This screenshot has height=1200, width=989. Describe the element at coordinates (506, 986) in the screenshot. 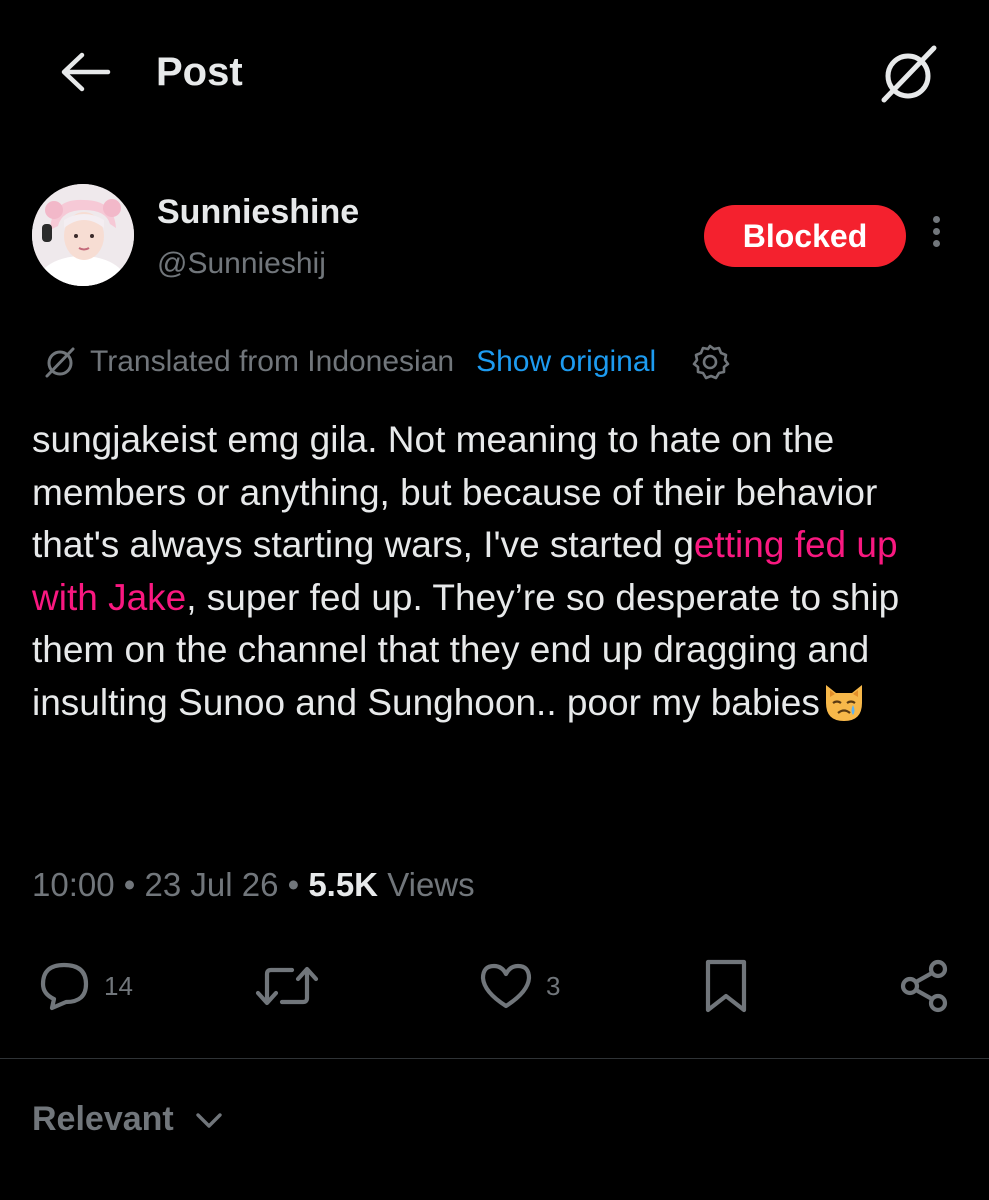

I see `like-icon` at that location.